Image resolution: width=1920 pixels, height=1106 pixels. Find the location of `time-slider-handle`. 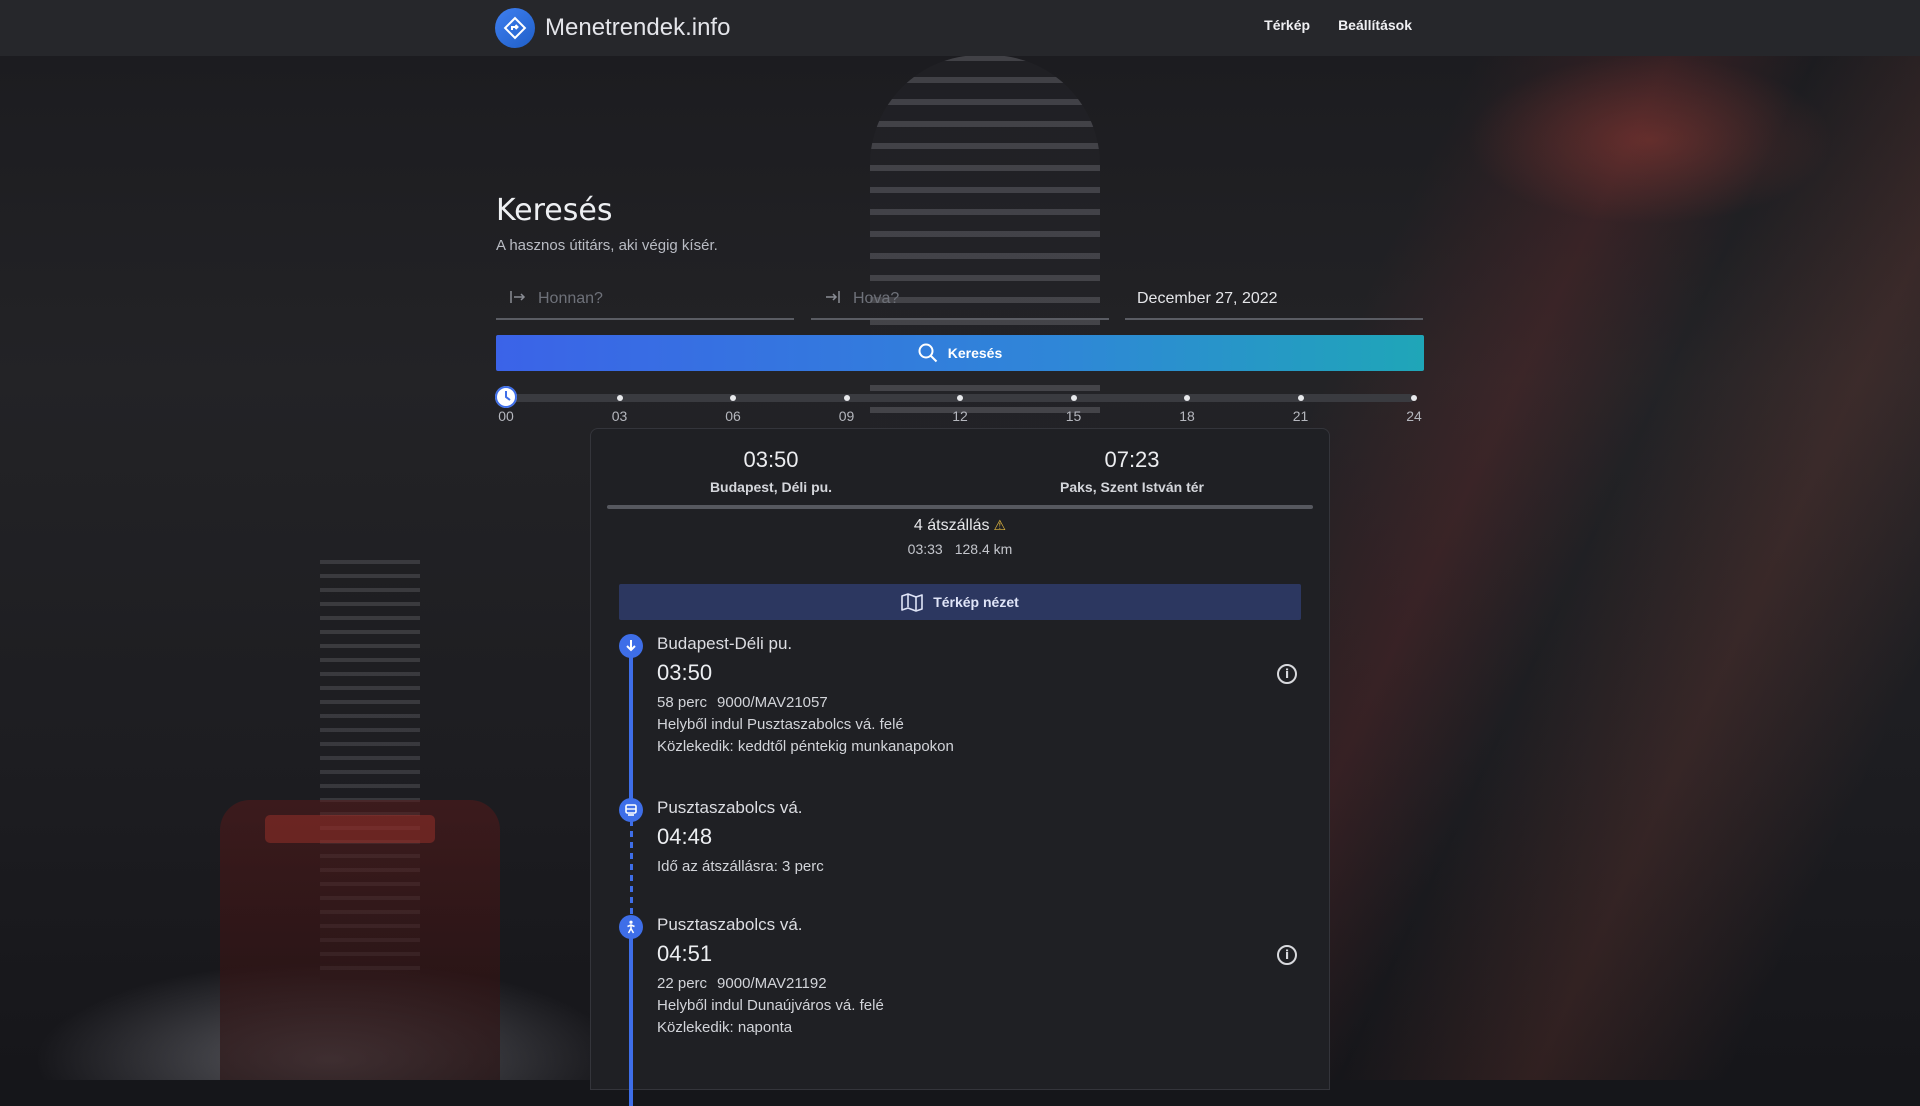

time-slider-handle is located at coordinates (506, 397).